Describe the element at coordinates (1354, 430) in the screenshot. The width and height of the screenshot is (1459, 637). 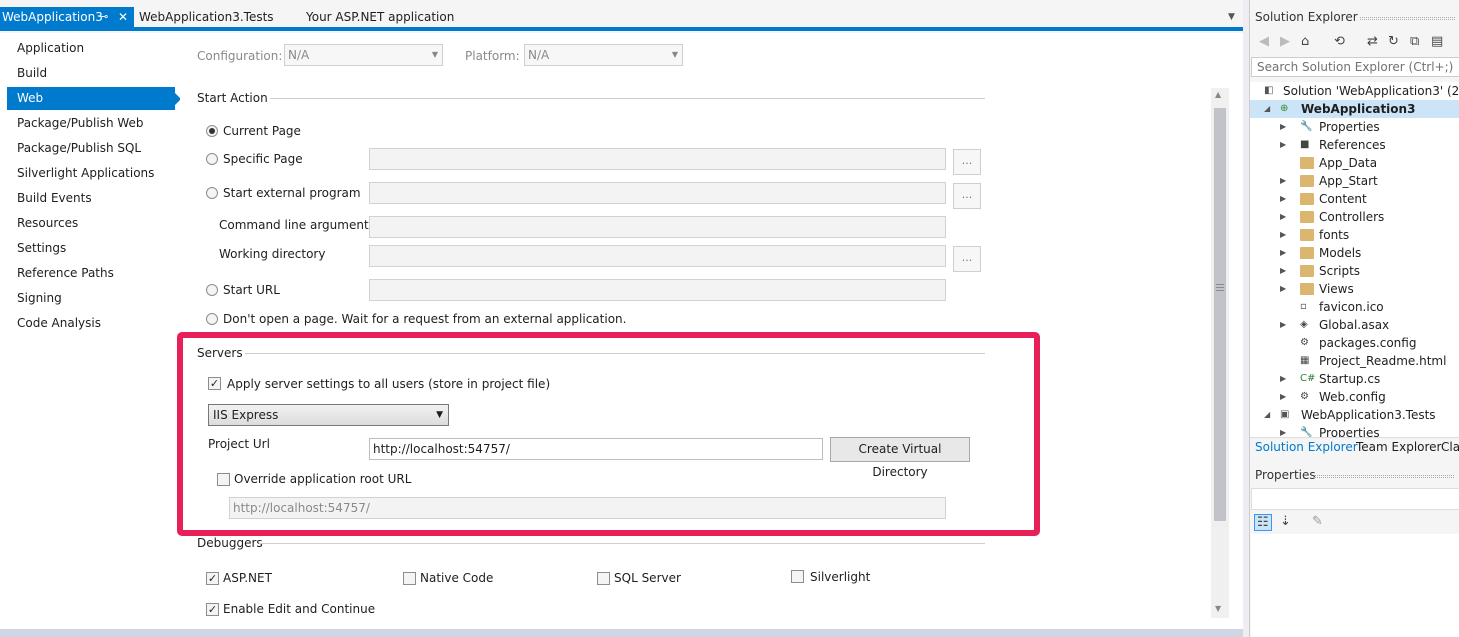
I see `tree-node-tests-properties: ▶ 🔧 Properties` at that location.